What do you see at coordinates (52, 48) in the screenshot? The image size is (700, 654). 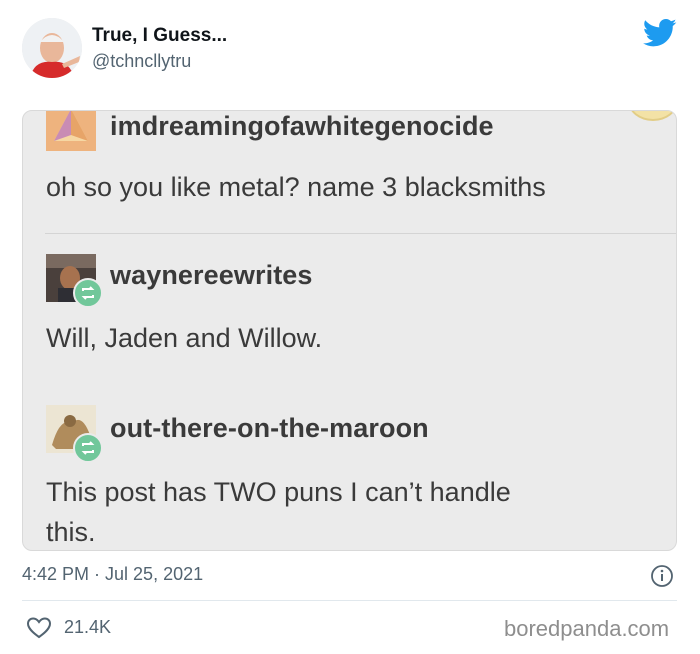 I see `author-avatar` at bounding box center [52, 48].